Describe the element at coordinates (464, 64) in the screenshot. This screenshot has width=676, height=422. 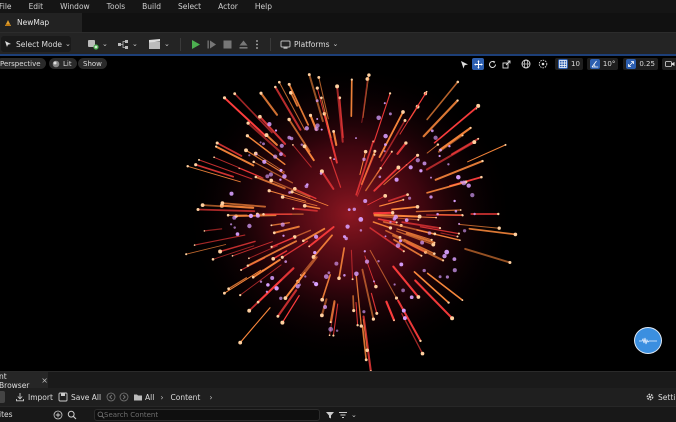
I see `select-arrow-icon` at that location.